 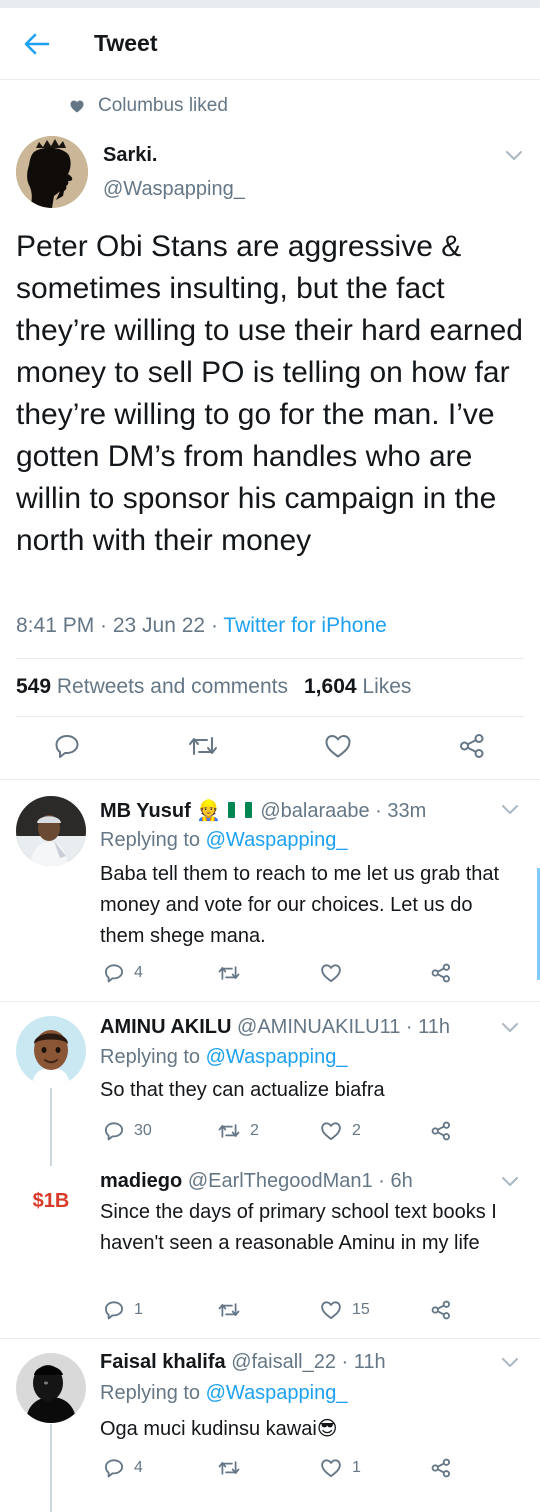 I want to click on tweet-stats: 549 Retweets and comments 1,604 Likes, so click(x=213, y=687).